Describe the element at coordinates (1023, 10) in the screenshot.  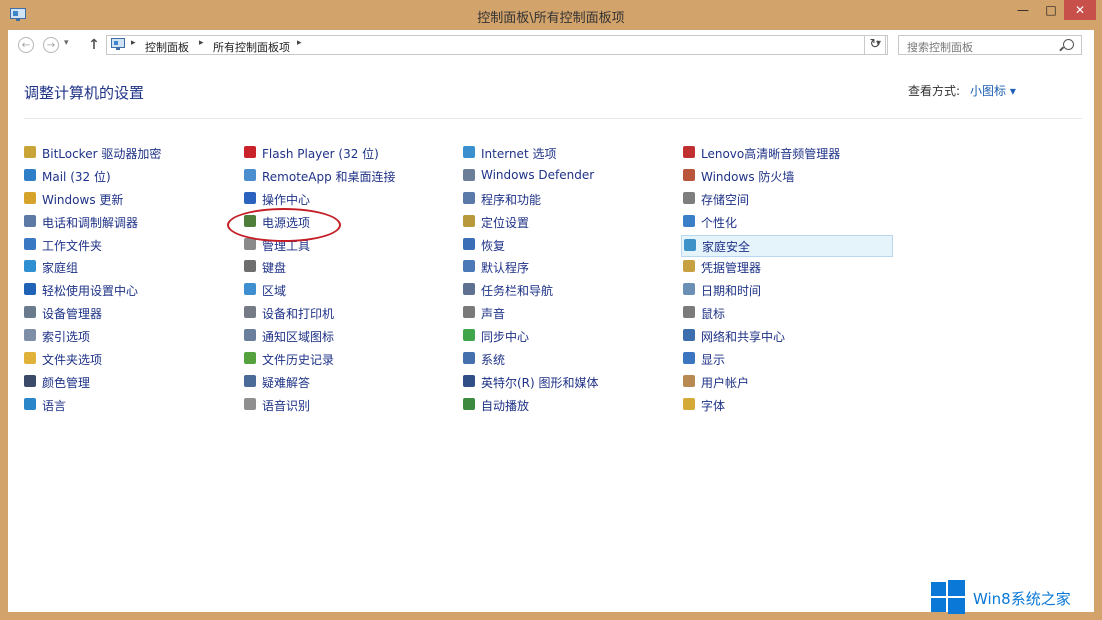
I see `minimize-button: —` at that location.